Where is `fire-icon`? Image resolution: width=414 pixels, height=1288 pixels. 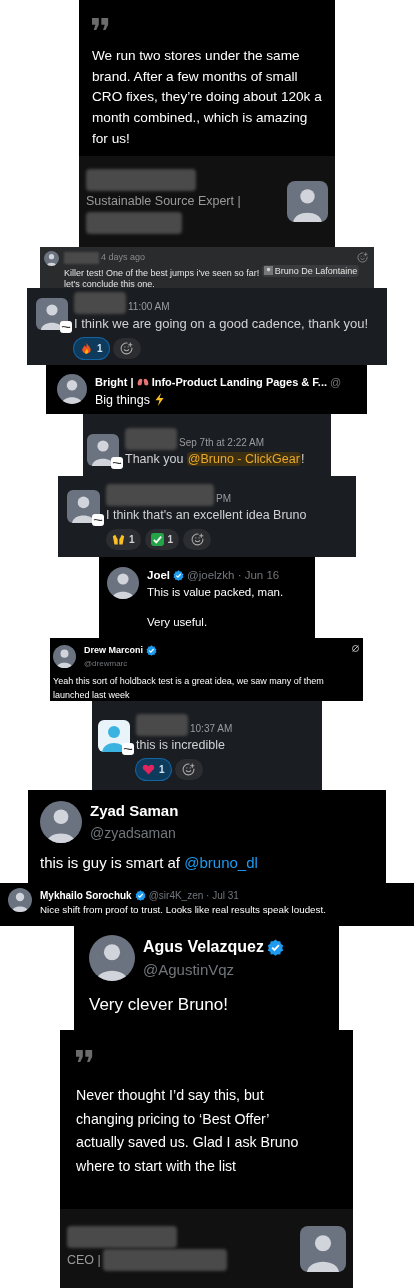
fire-icon is located at coordinates (86, 348).